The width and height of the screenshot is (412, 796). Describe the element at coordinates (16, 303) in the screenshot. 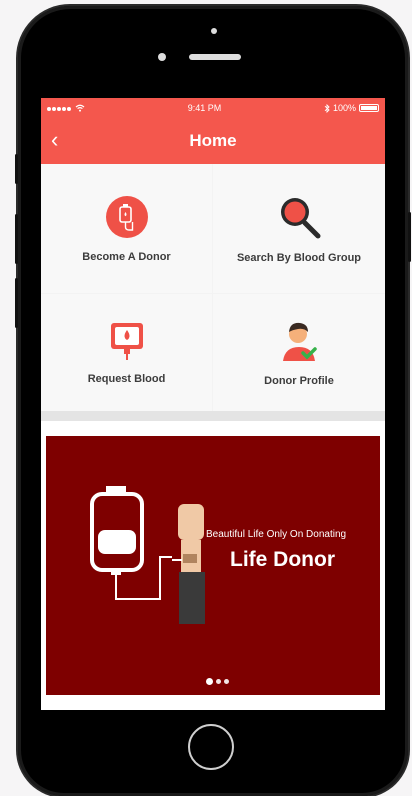

I see `volume-down-button` at that location.